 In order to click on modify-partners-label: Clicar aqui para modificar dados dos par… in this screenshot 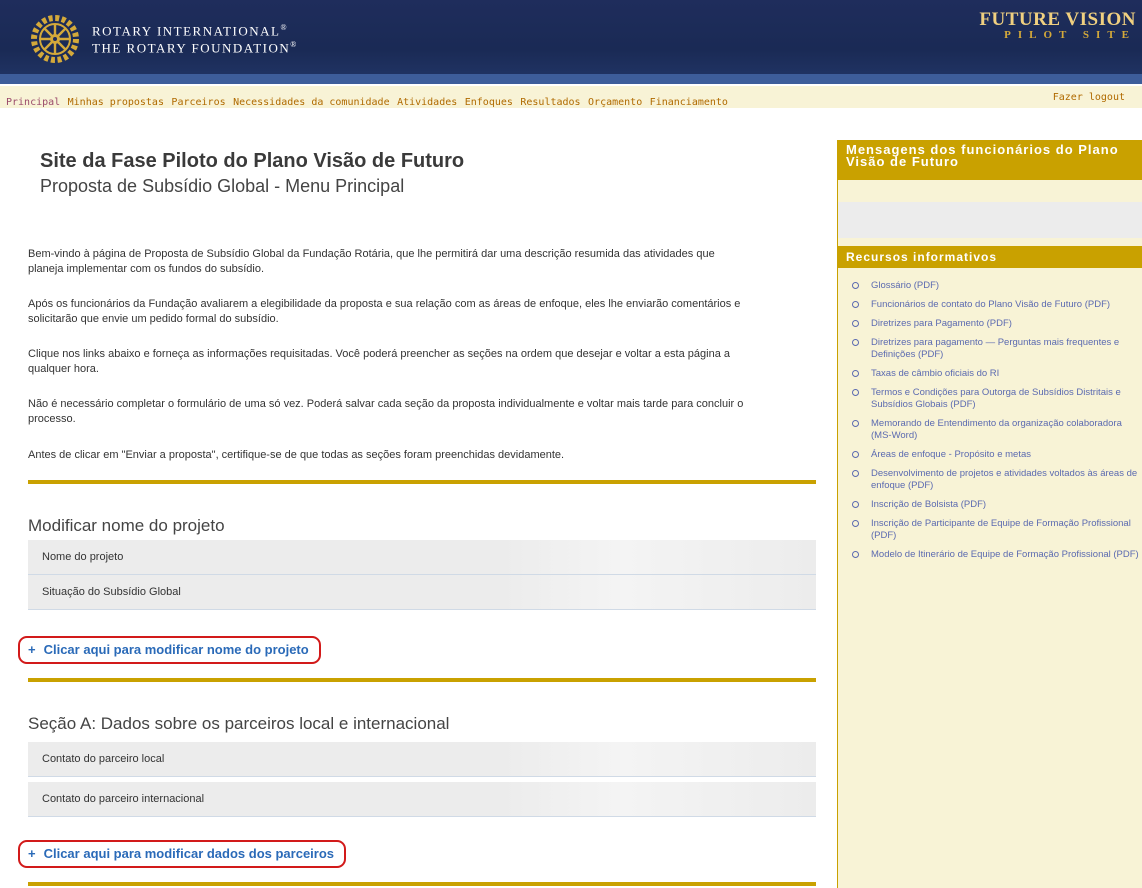, I will do `click(189, 853)`.